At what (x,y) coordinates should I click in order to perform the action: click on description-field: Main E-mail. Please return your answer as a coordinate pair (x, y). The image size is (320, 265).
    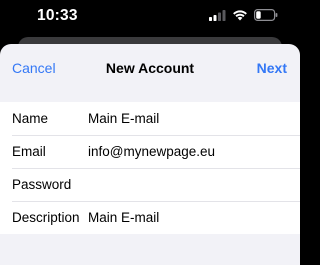
    Looking at the image, I should click on (123, 217).